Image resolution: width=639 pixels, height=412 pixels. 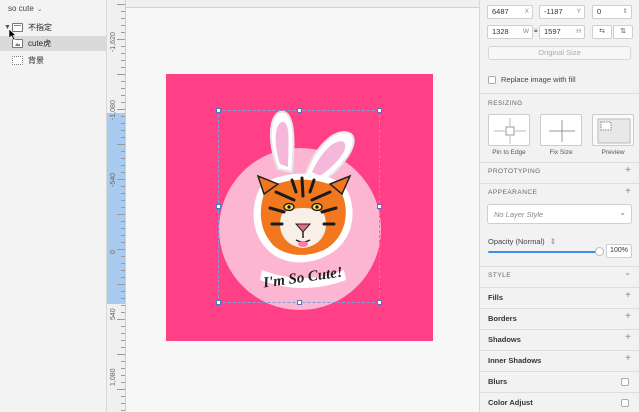 I want to click on opacity-label: Opacity (Normal) ⇕, so click(x=522, y=241).